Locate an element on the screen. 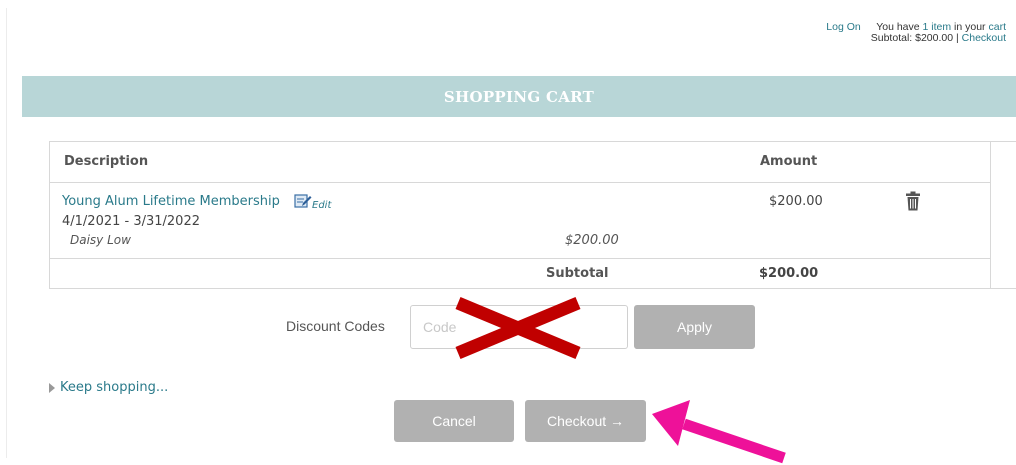  column-header-description: Description is located at coordinates (106, 161).